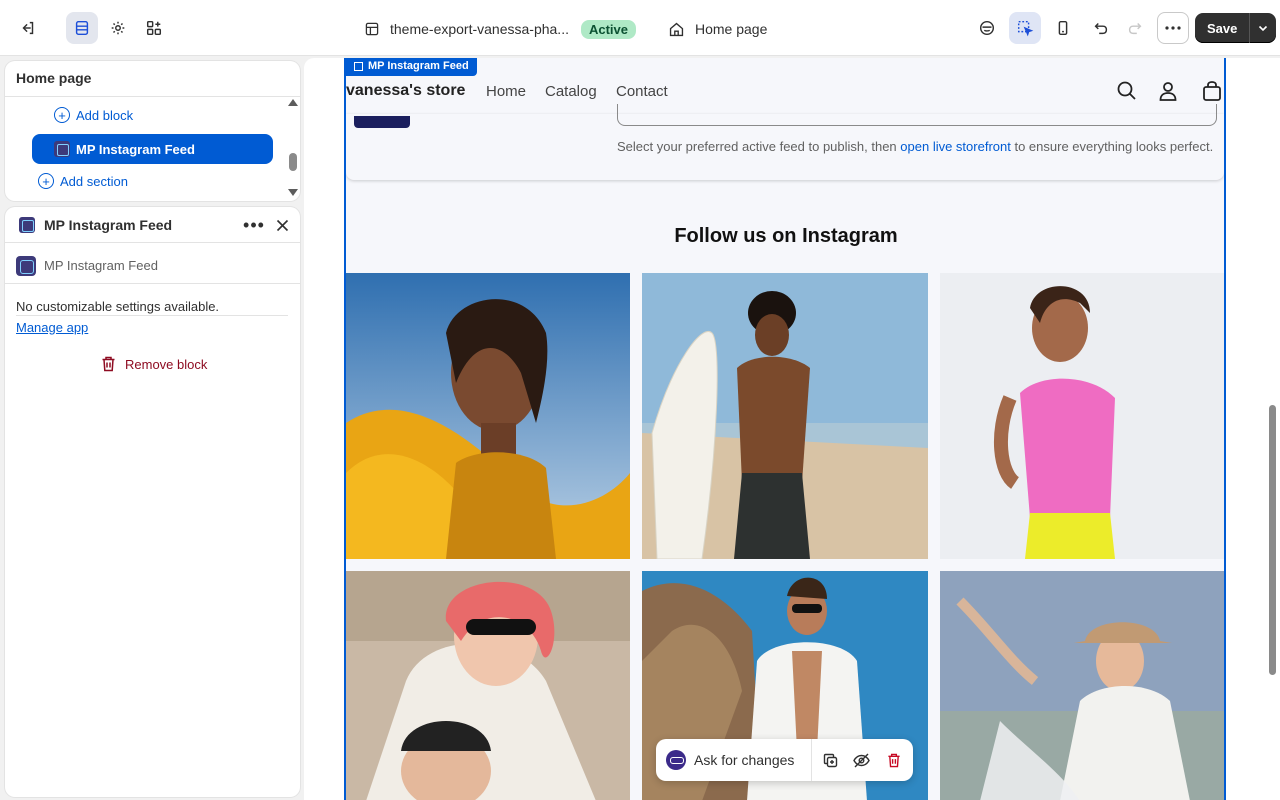 This screenshot has height=800, width=1280. I want to click on undo-icon, so click(1101, 28).